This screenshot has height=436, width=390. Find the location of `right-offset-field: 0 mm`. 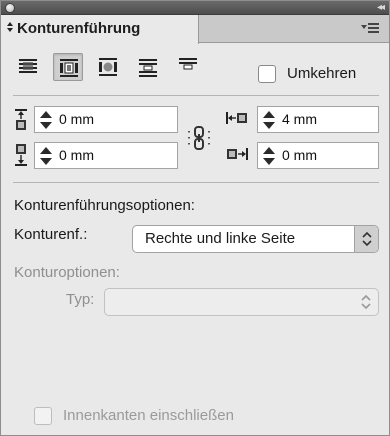

right-offset-field: 0 mm is located at coordinates (318, 155).